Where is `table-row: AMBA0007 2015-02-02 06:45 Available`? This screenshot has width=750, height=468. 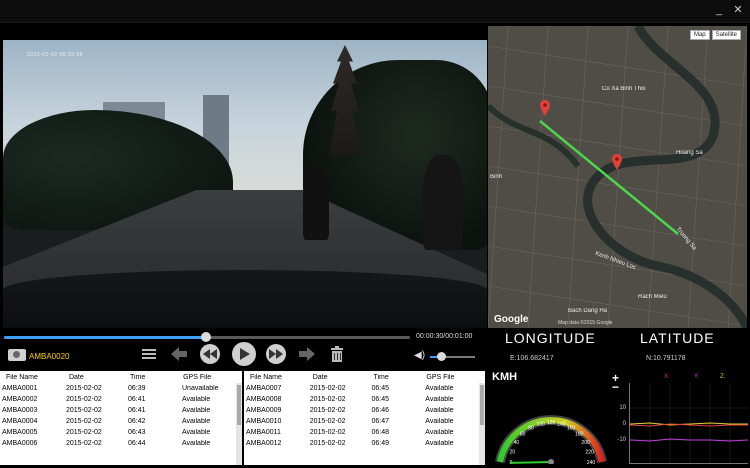
table-row: AMBA0007 2015-02-02 06:45 Available is located at coordinates (364, 388).